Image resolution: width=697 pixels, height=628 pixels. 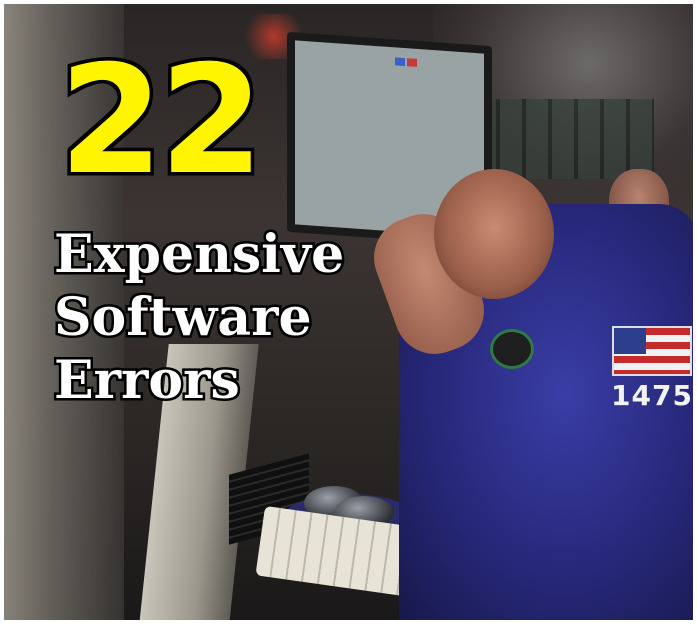 What do you see at coordinates (652, 351) in the screenshot?
I see `us-flag-patch` at bounding box center [652, 351].